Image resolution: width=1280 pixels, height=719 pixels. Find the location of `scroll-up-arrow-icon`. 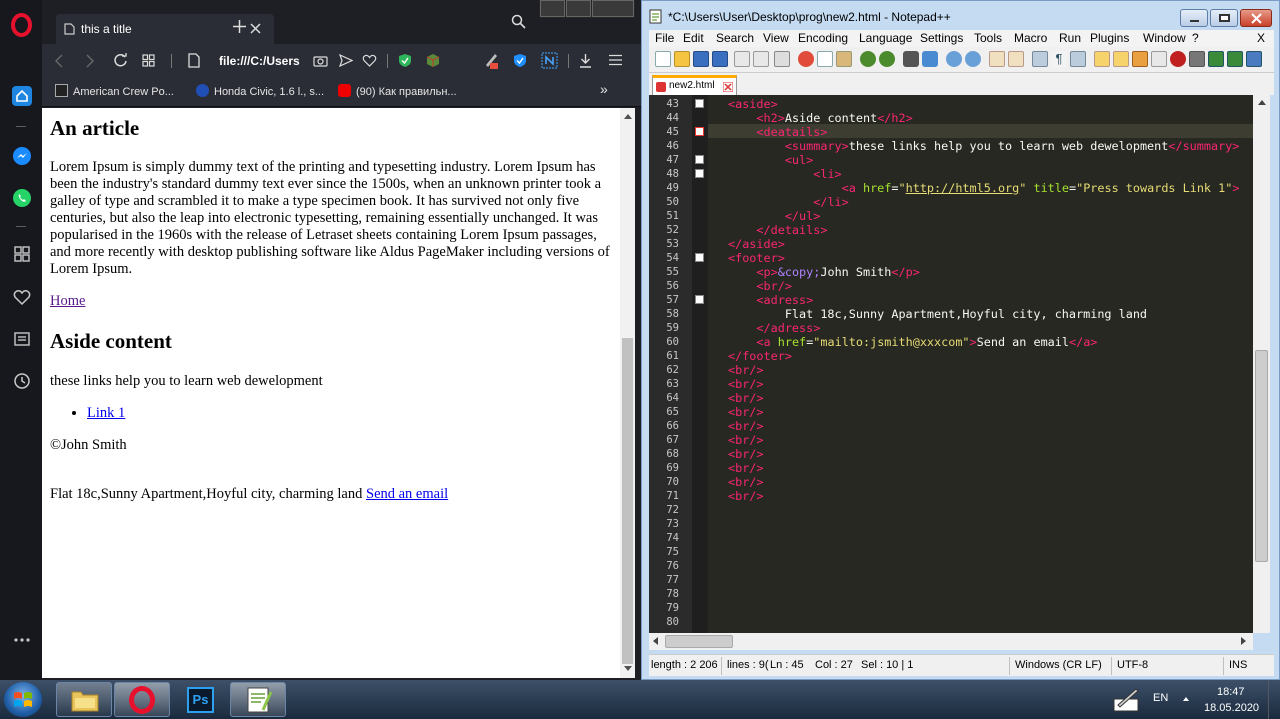

scroll-up-arrow-icon is located at coordinates (1262, 102).